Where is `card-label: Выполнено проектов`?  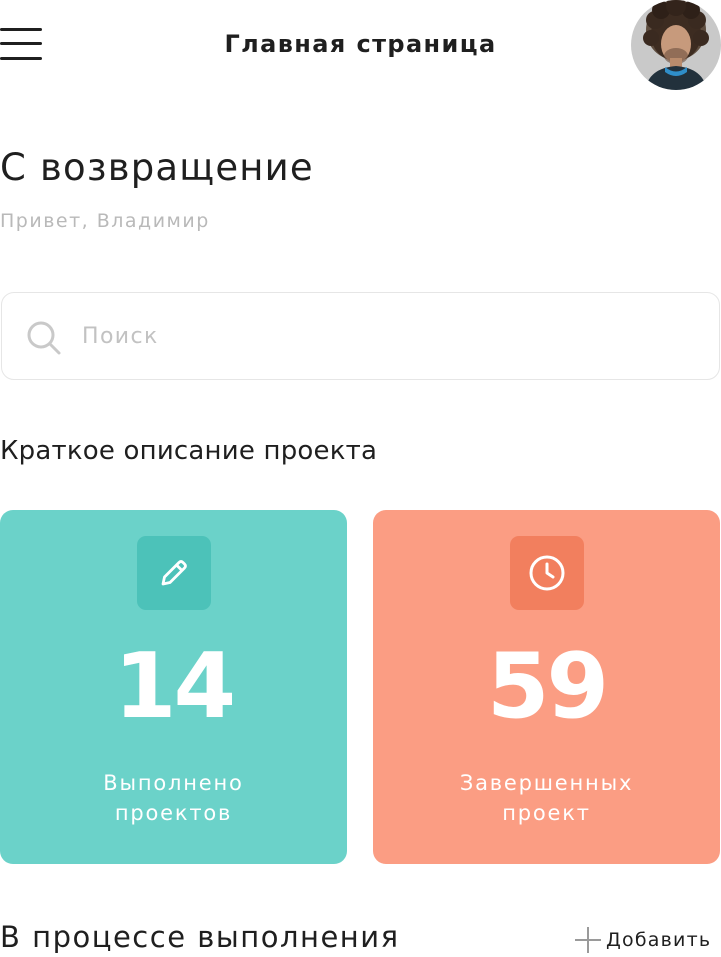
card-label: Выполнено проектов is located at coordinates (173, 798).